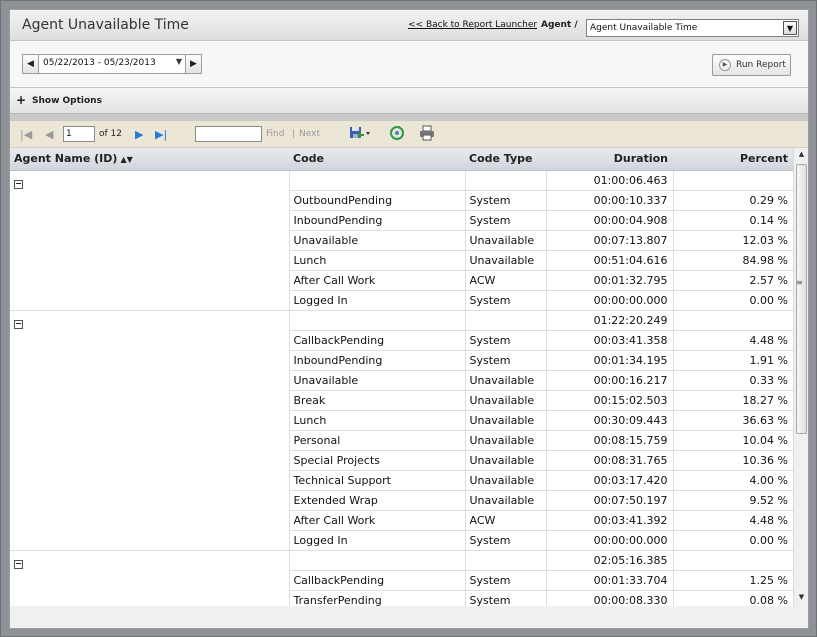  What do you see at coordinates (732, 400) in the screenshot?
I see `percent-cell: 18.27 %` at bounding box center [732, 400].